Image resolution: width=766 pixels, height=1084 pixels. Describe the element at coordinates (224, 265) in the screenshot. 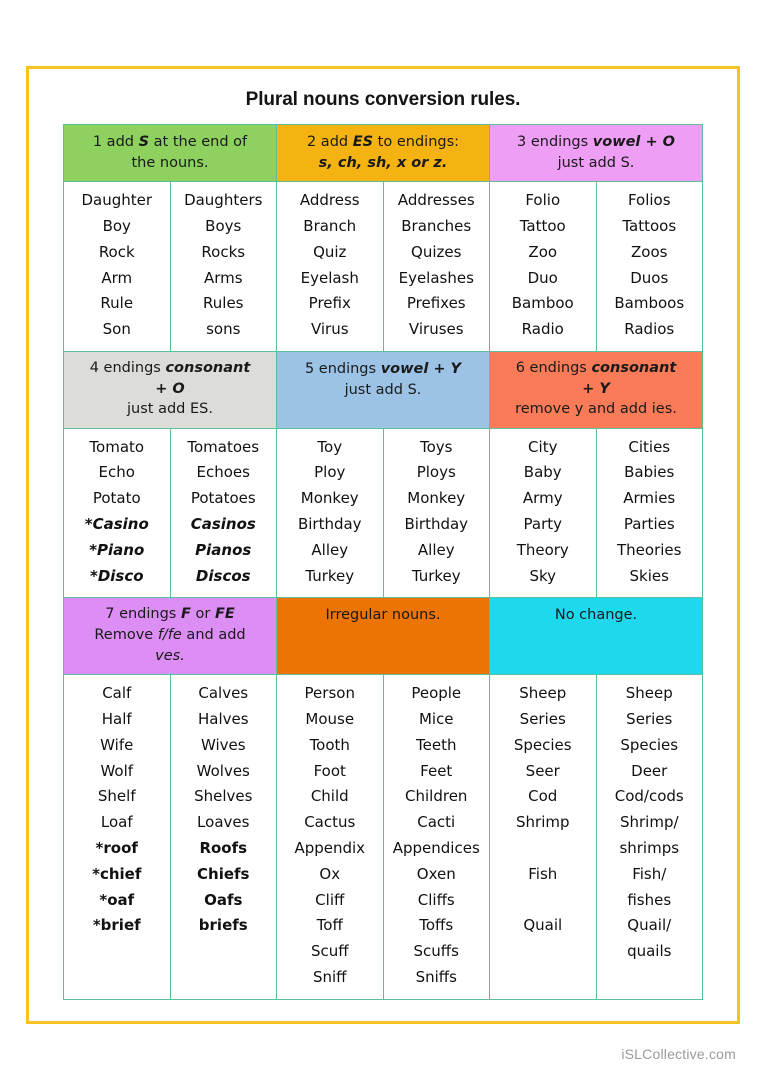

I see `word-list: Daughters Boys Rocks Arms Rules sons` at that location.